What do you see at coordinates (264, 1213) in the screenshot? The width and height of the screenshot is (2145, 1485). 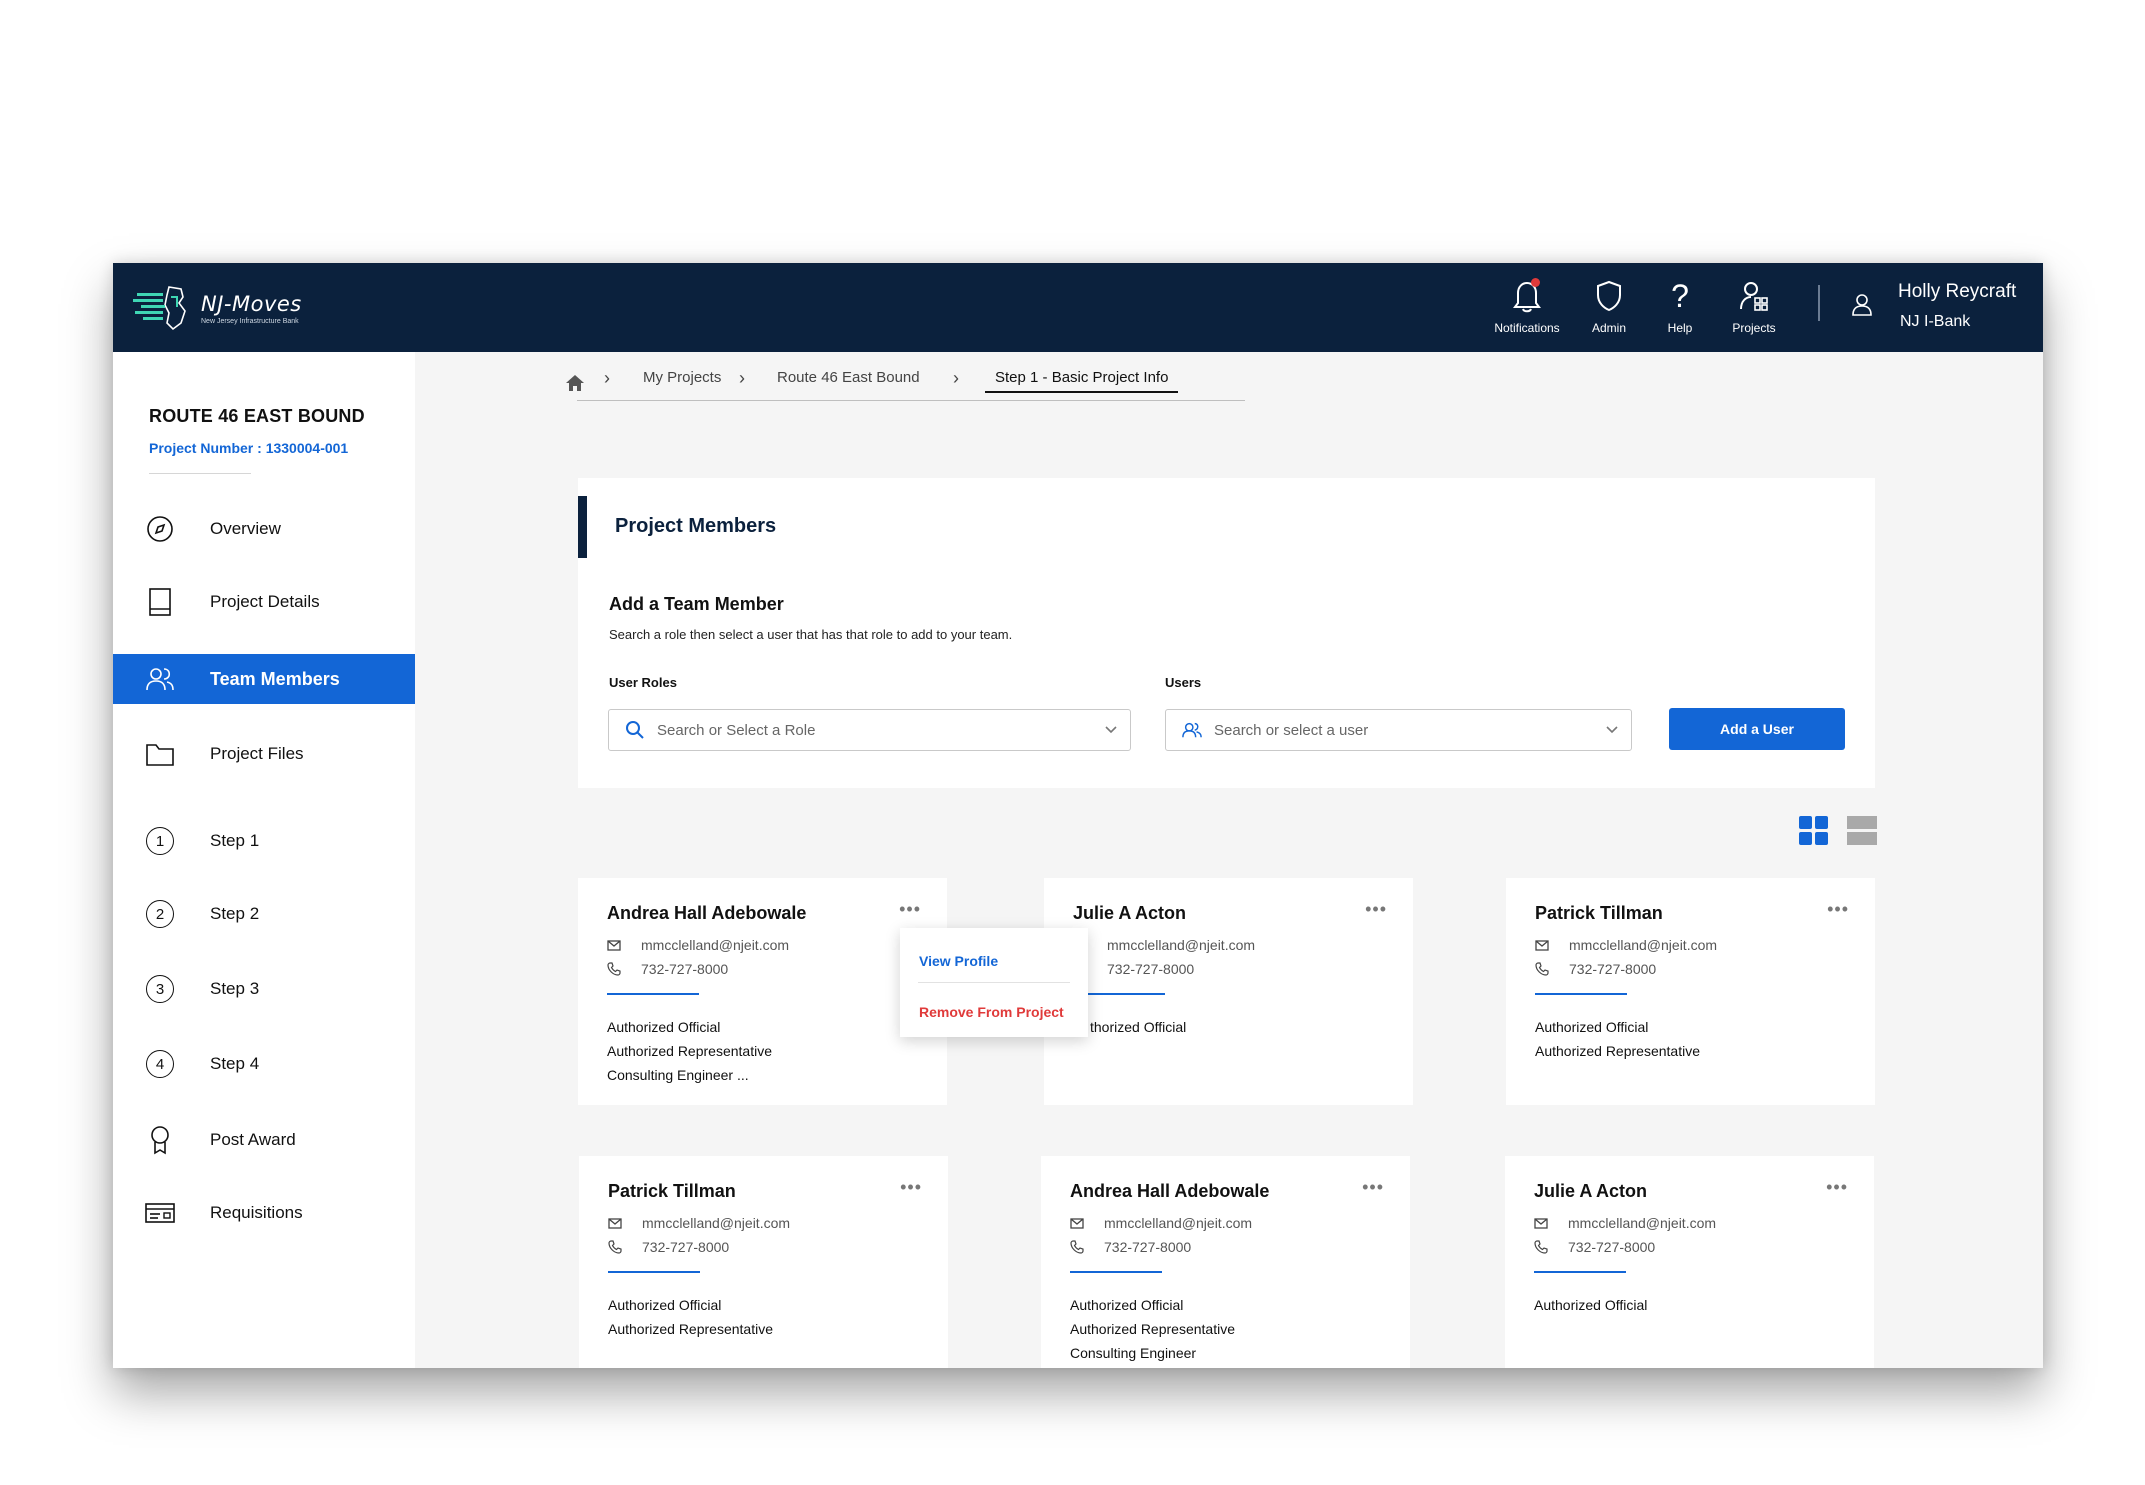 I see `sidebar-item-requisitions: Requisitions` at bounding box center [264, 1213].